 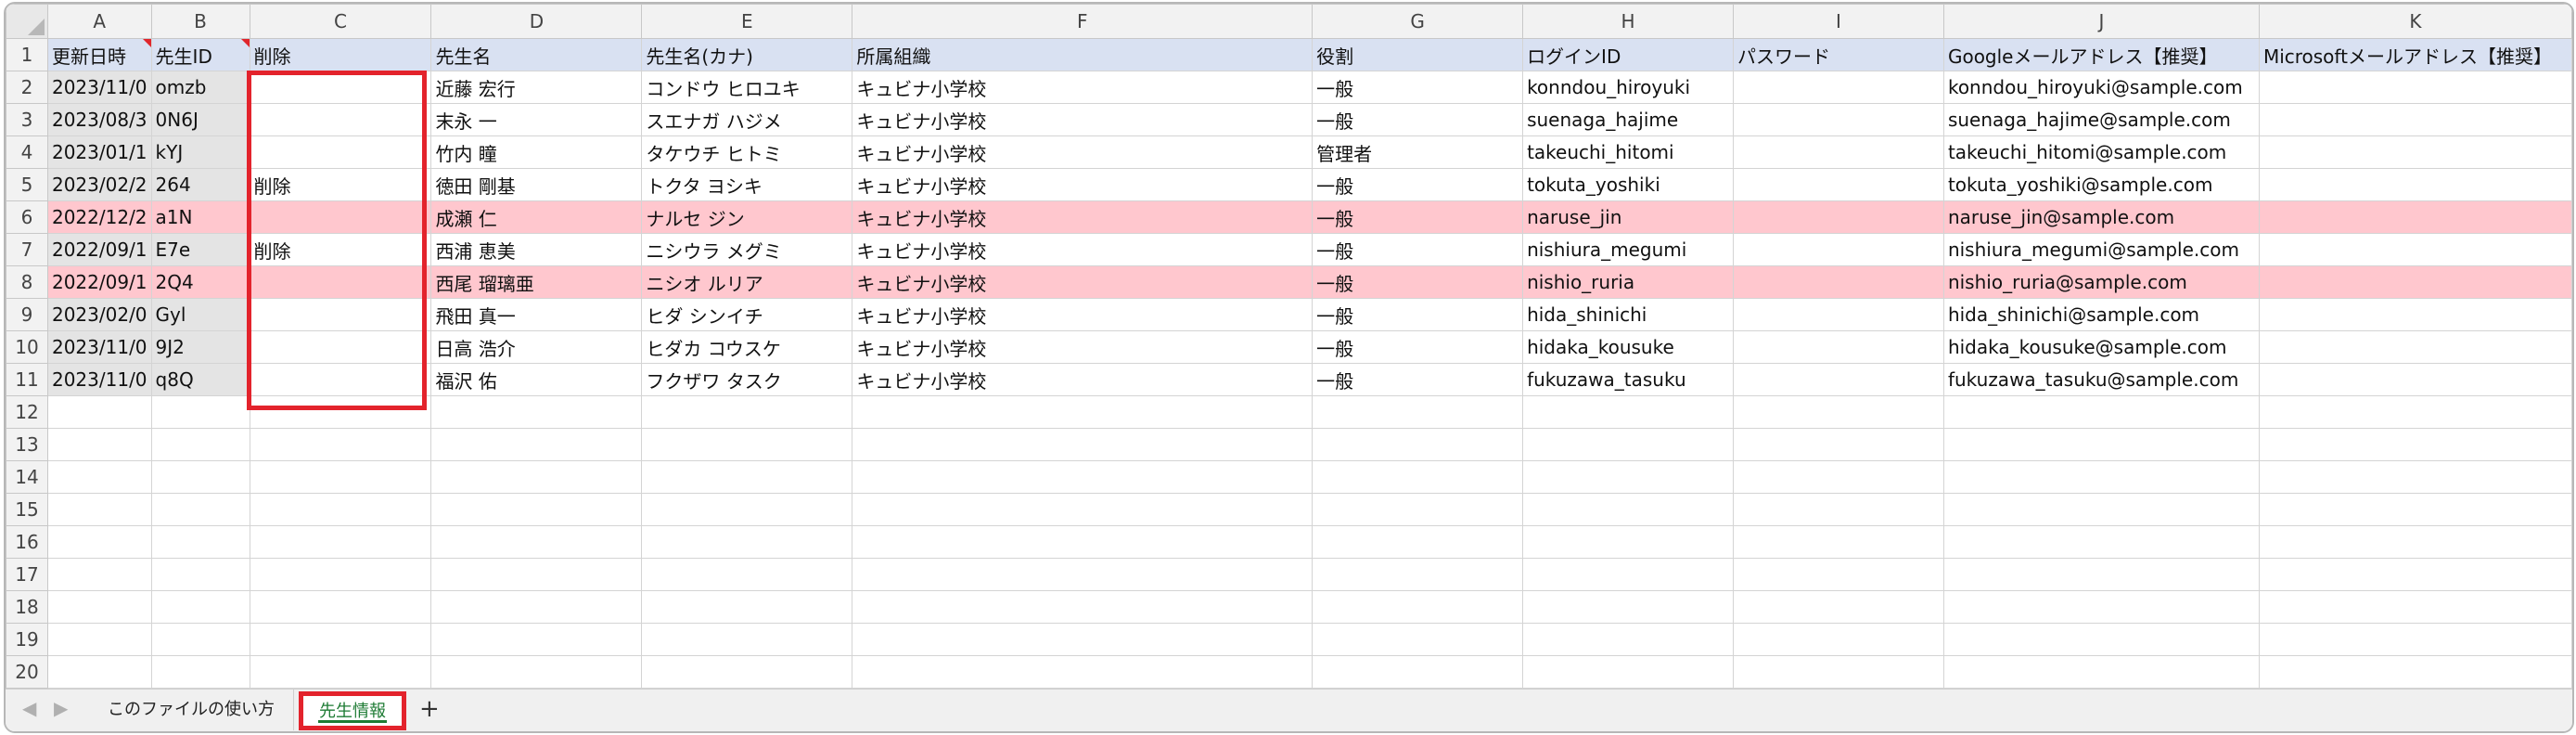 What do you see at coordinates (27, 379) in the screenshot?
I see `row-number: 11` at bounding box center [27, 379].